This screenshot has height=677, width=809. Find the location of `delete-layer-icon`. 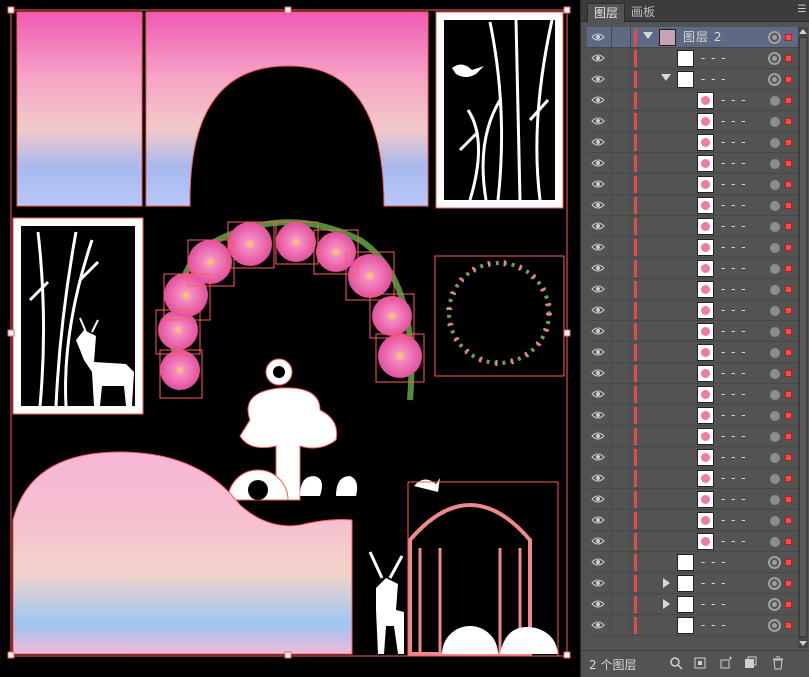

delete-layer-icon is located at coordinates (778, 663).